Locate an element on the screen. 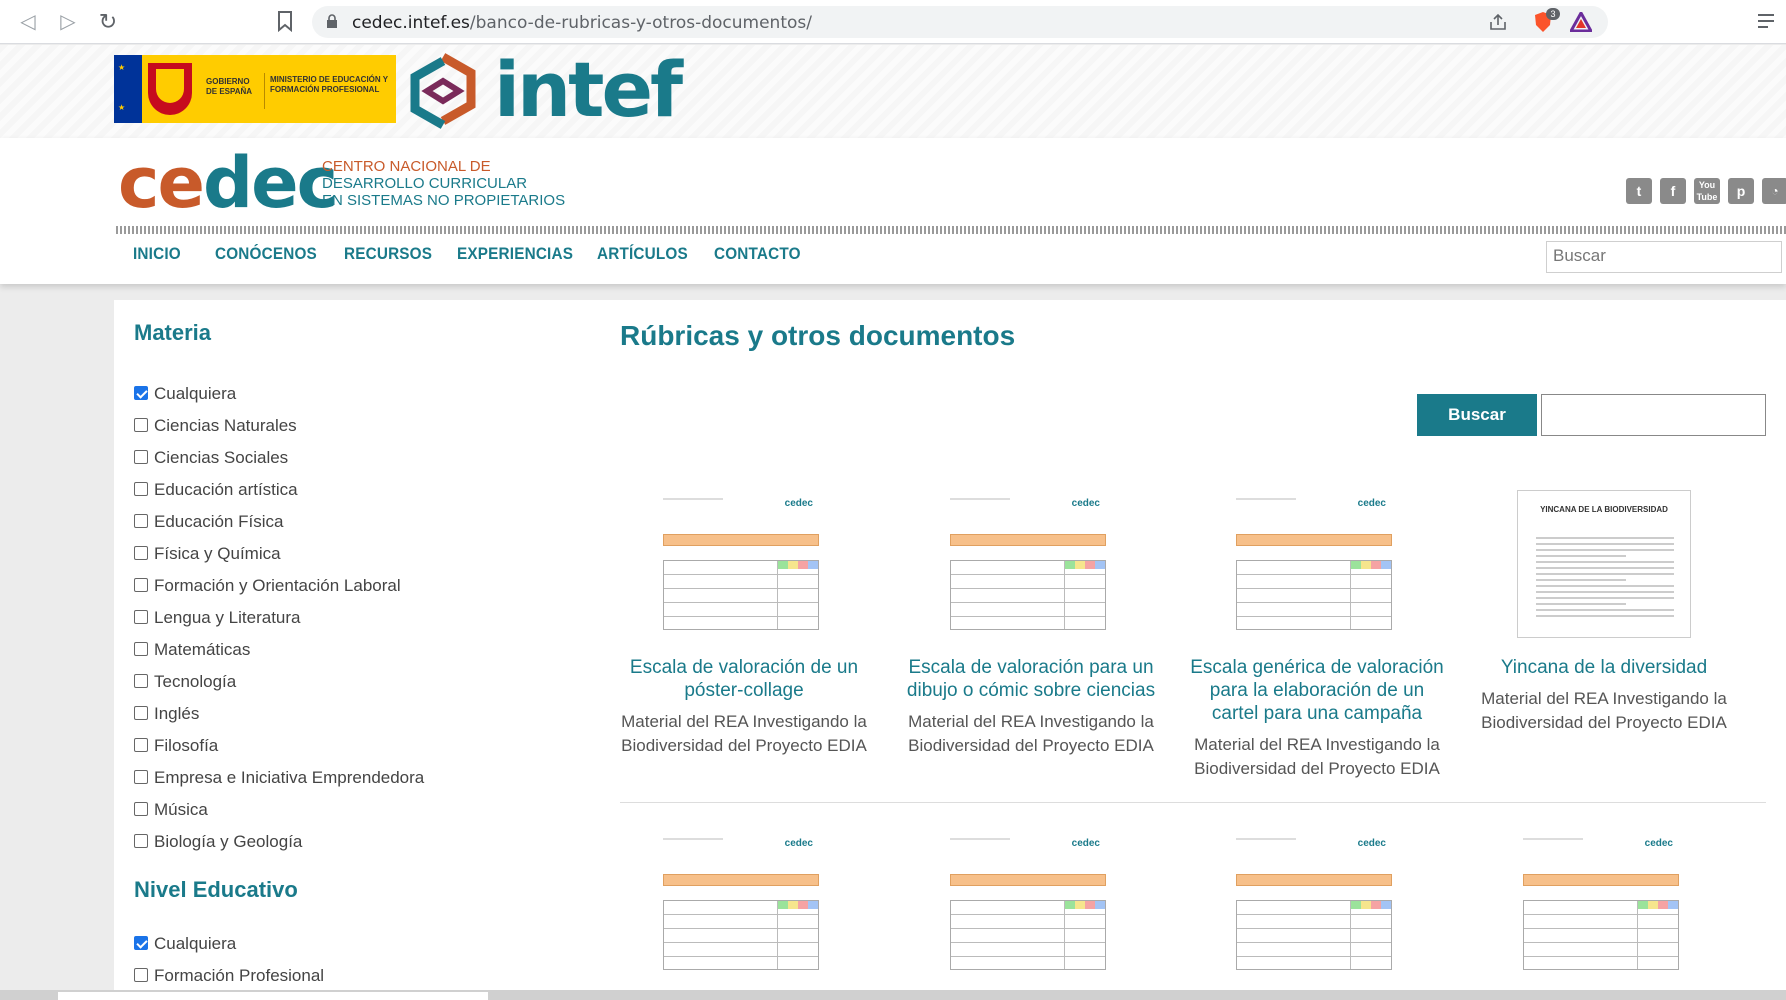 Image resolution: width=1786 pixels, height=1000 pixels. cedec-logo-part2: dec is located at coordinates (270, 183).